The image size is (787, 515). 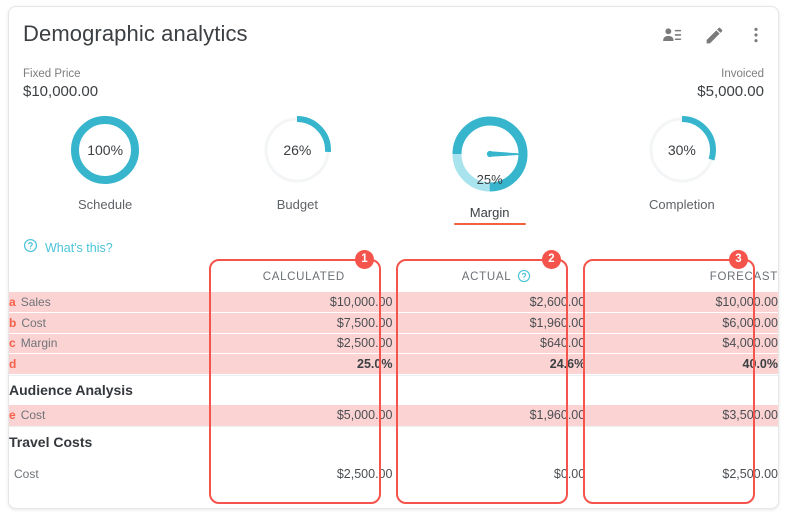 What do you see at coordinates (105, 204) in the screenshot?
I see `gauge-label-schedule: Schedule` at bounding box center [105, 204].